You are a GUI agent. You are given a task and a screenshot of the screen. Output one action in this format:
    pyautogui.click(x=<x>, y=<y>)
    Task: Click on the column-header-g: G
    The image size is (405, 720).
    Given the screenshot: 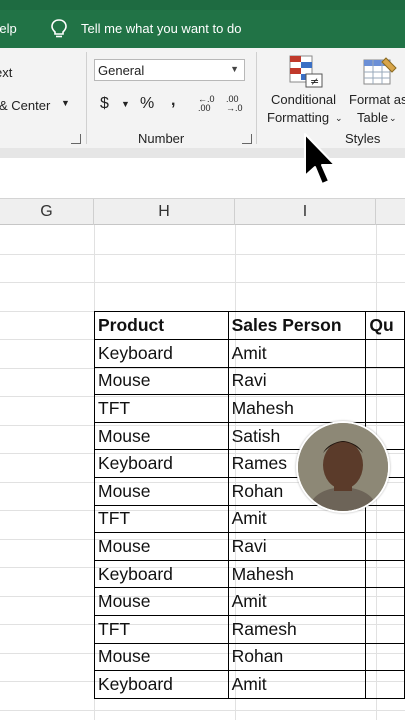 What is the action you would take?
    pyautogui.click(x=47, y=212)
    